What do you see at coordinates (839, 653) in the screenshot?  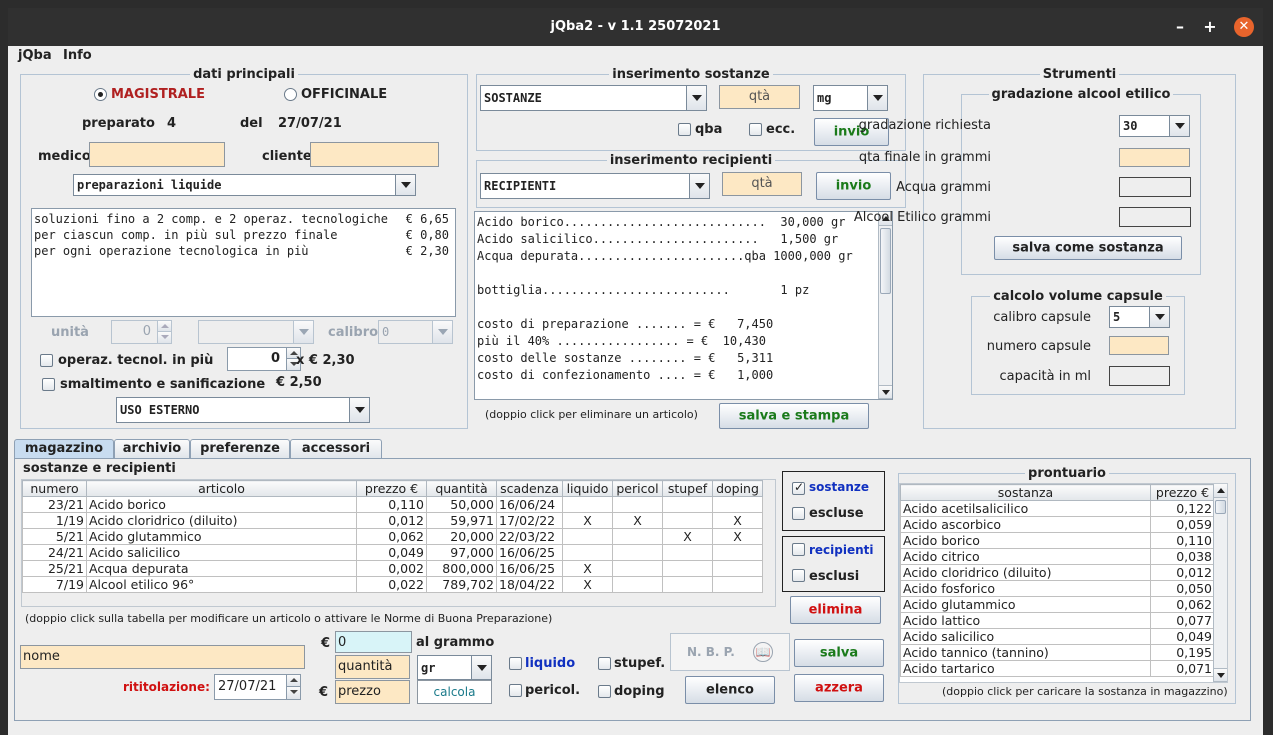 I see `salva-button: salva` at bounding box center [839, 653].